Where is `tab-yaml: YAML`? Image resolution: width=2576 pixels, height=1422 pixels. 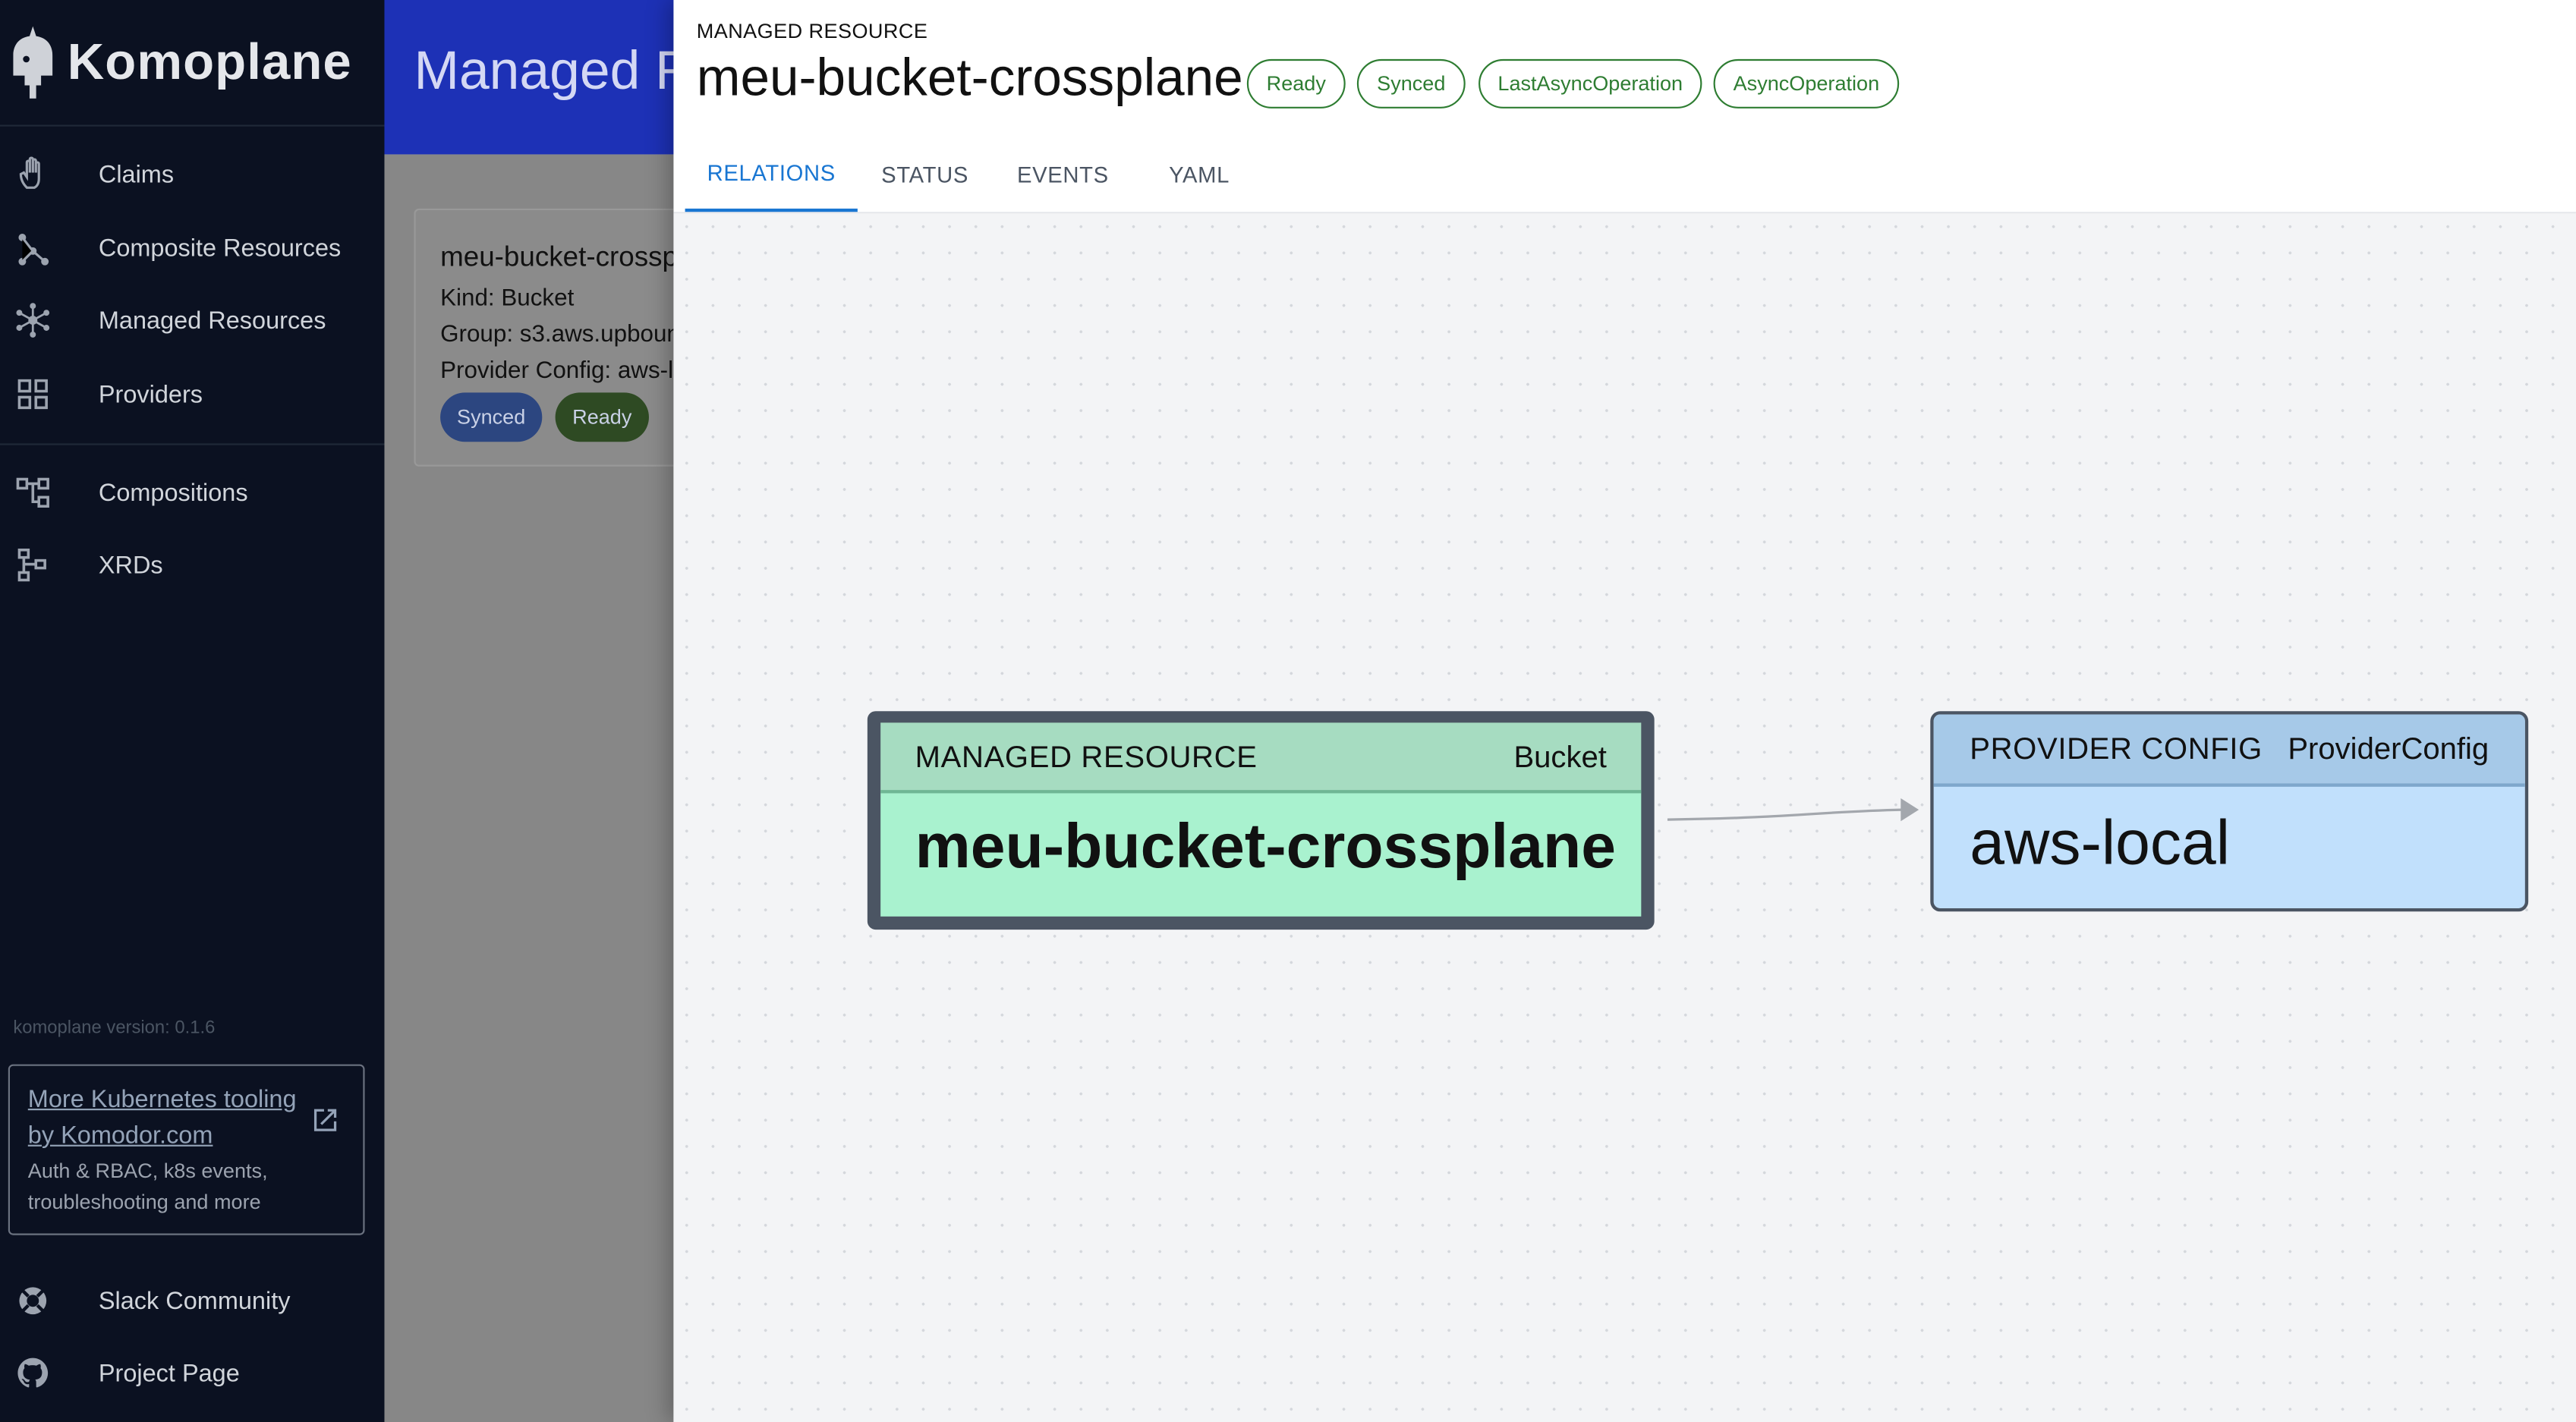 tab-yaml: YAML is located at coordinates (1199, 175).